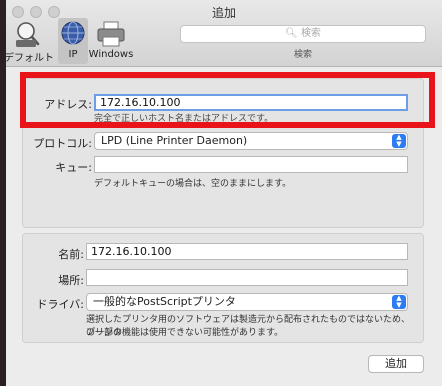 The height and width of the screenshot is (386, 442). I want to click on search-placeholder: 検索, so click(310, 33).